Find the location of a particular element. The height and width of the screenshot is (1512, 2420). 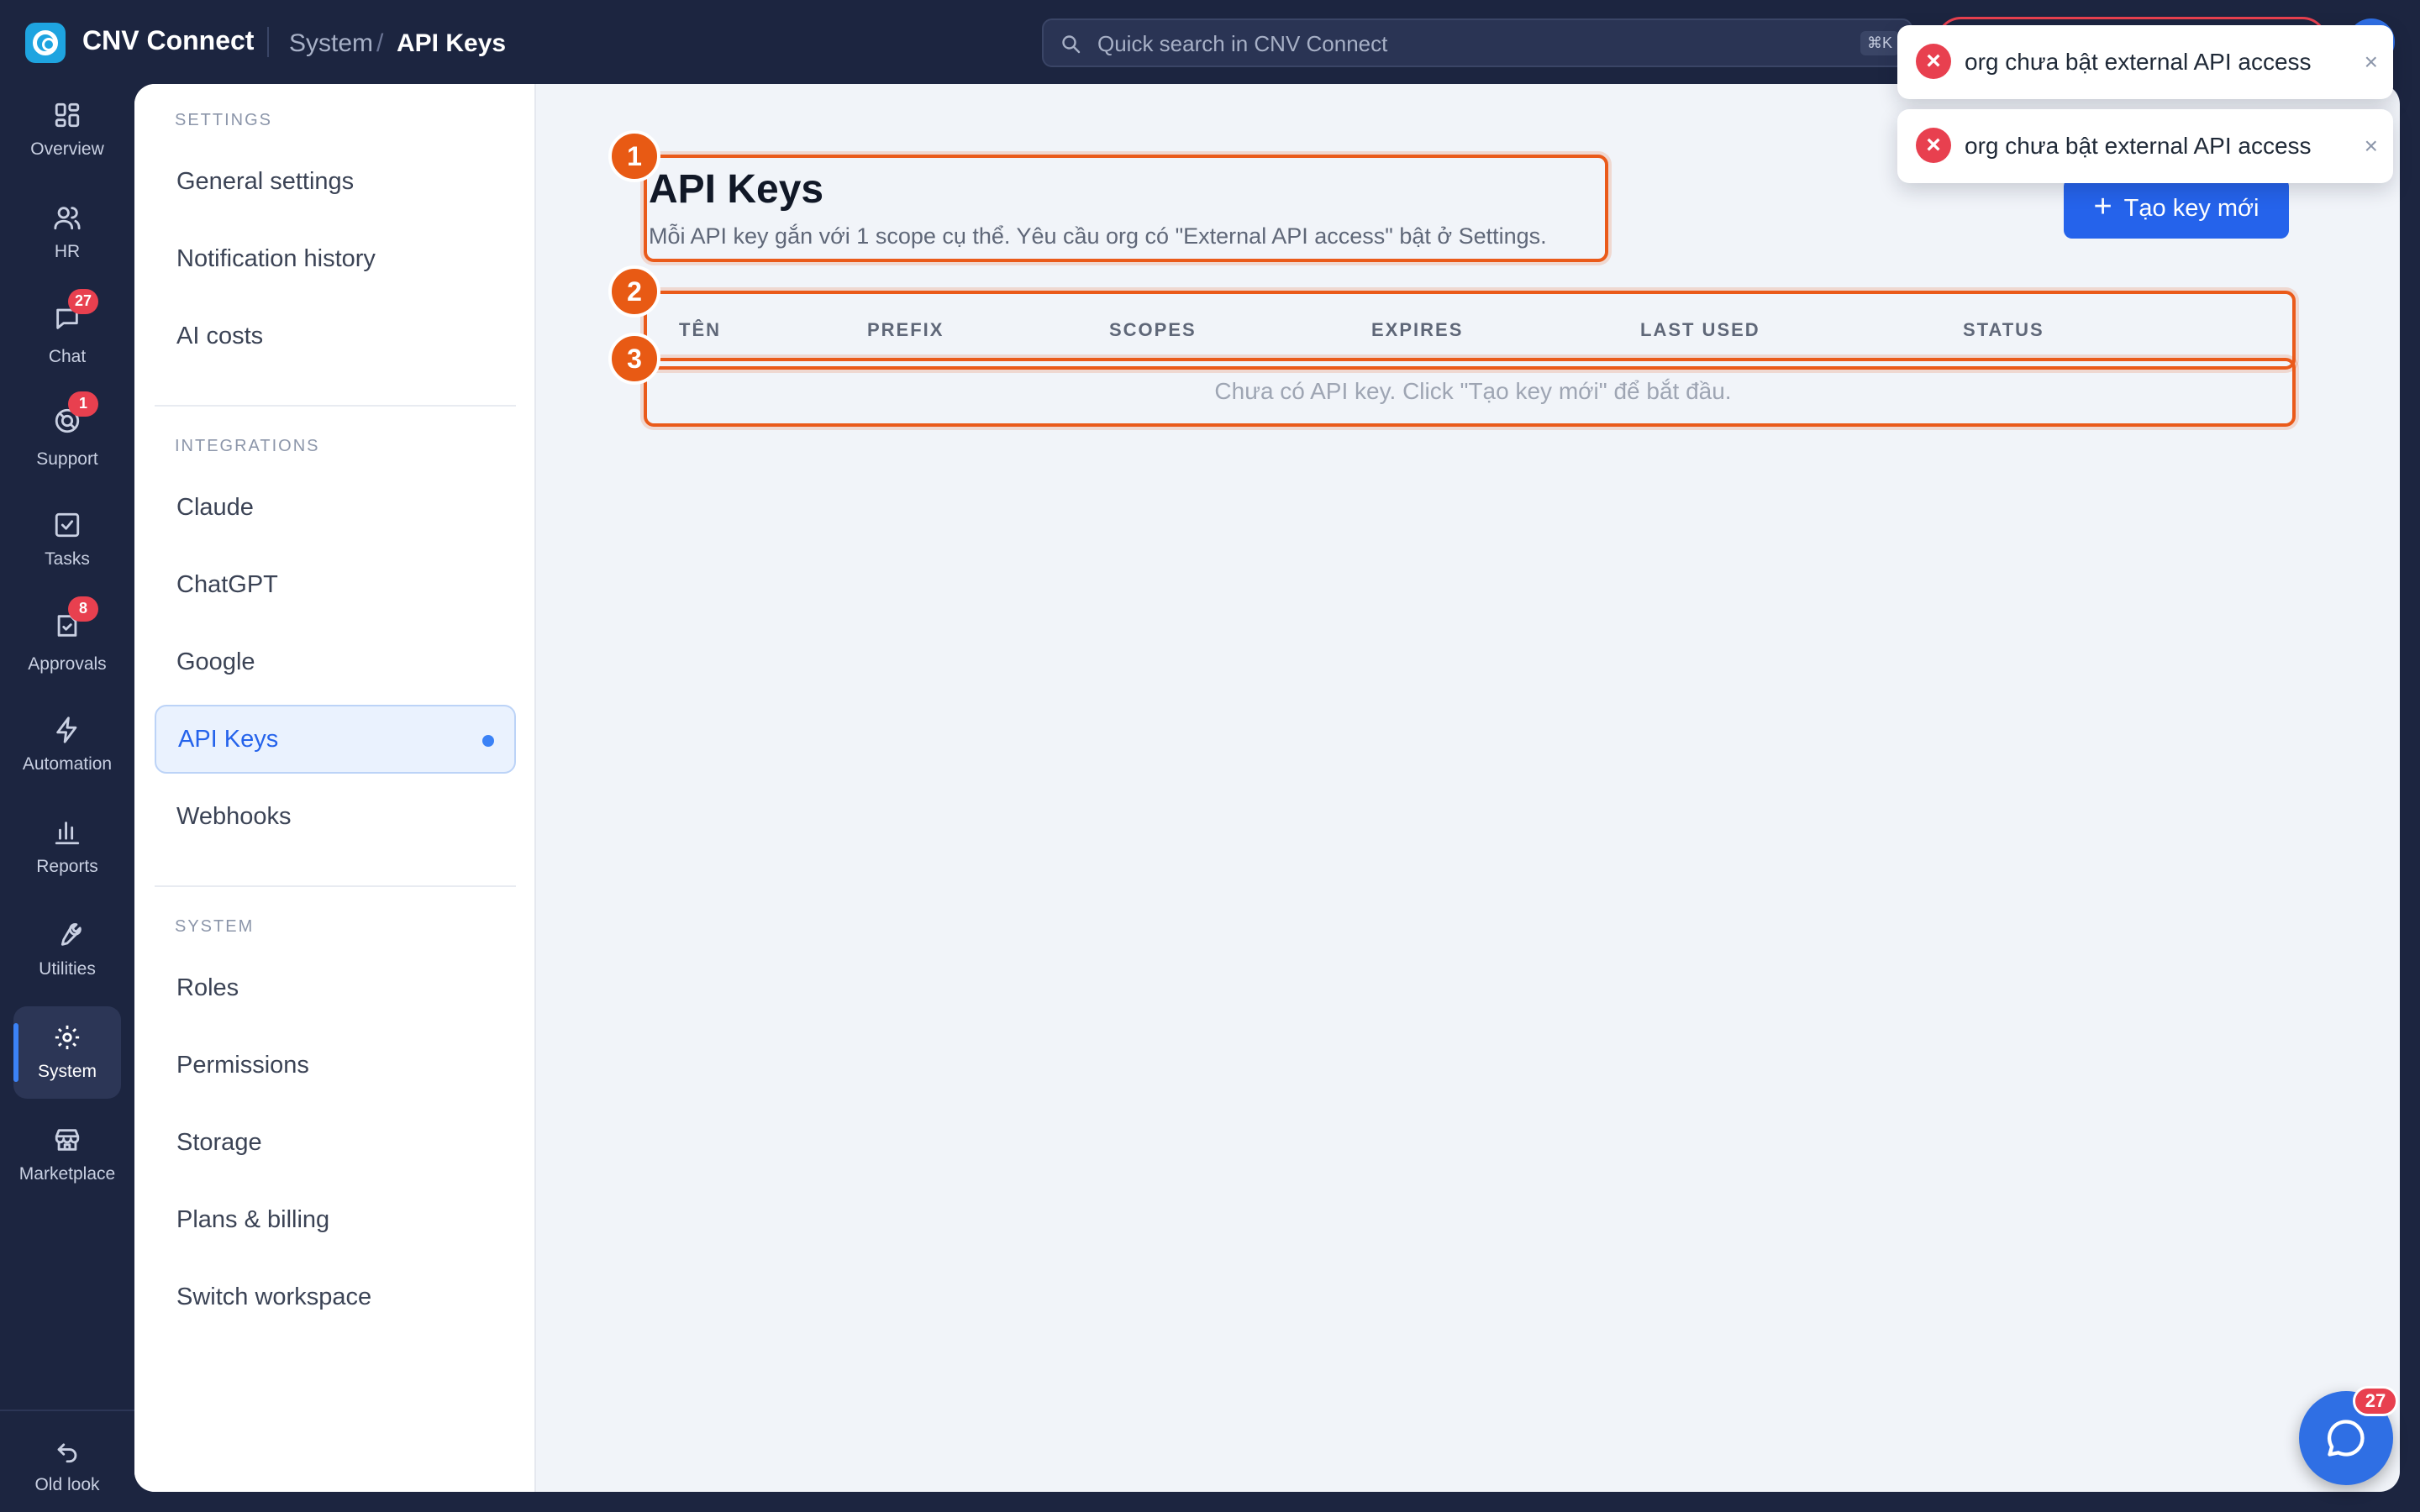

bolt-icon is located at coordinates (66, 730).